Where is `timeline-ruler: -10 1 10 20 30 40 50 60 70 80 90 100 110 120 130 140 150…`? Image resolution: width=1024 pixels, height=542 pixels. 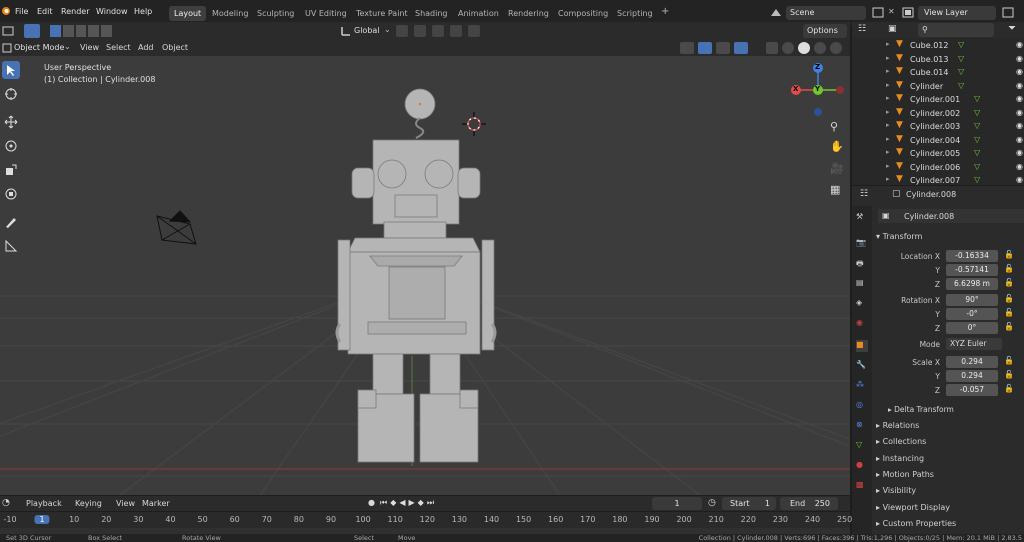 timeline-ruler: -10 1 10 20 30 40 50 60 70 80 90 100 110 120 130 140 150… is located at coordinates (426, 520).